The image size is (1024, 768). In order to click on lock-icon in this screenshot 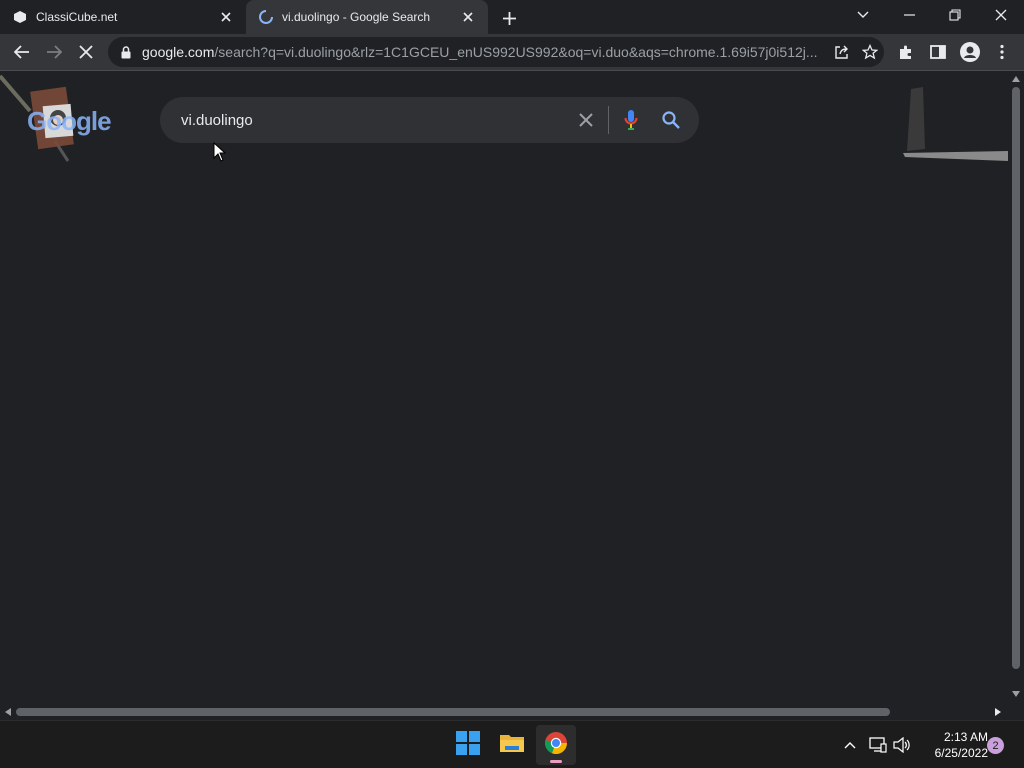, I will do `click(126, 52)`.